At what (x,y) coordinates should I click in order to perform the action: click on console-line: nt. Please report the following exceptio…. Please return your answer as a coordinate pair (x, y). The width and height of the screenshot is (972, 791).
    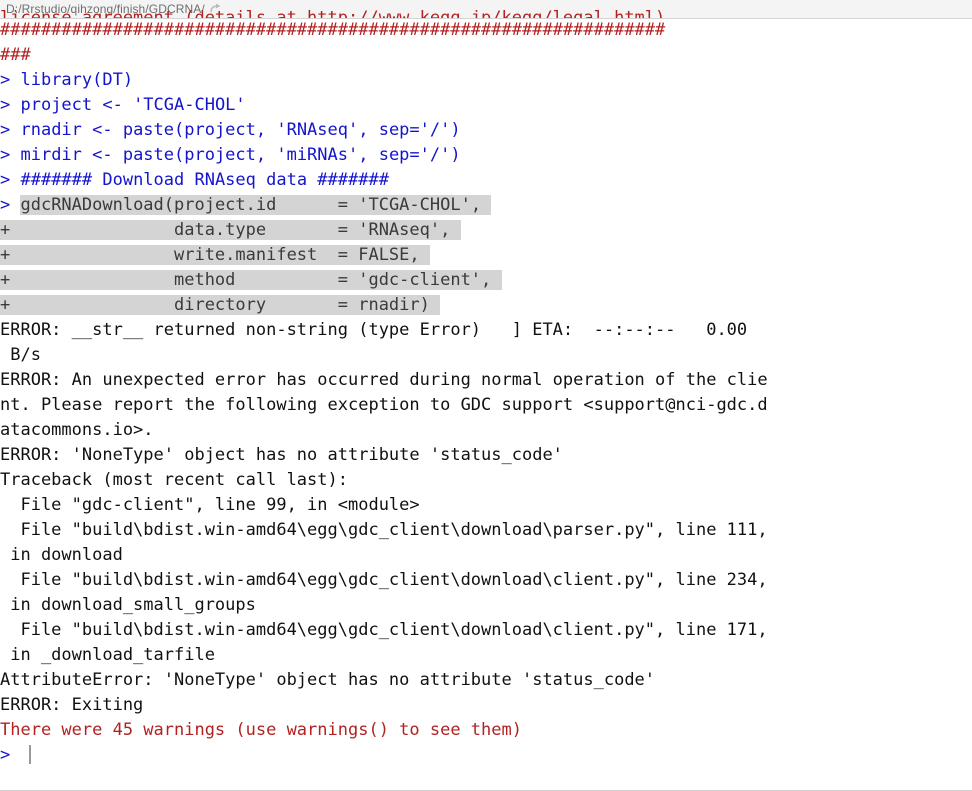
    Looking at the image, I should click on (486, 405).